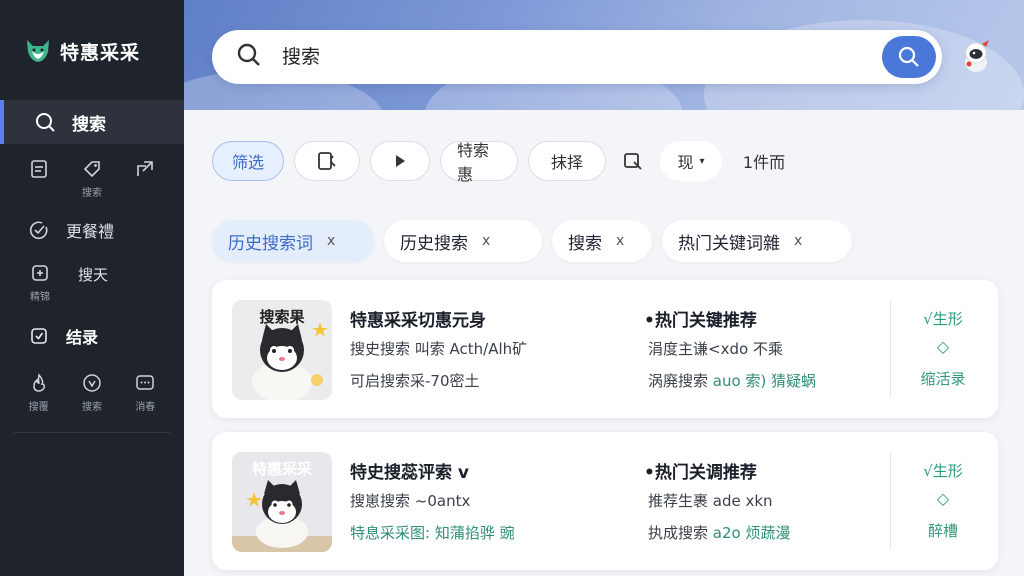 This screenshot has height=576, width=1024. What do you see at coordinates (715, 349) in the screenshot?
I see `recommend-detail: 涓度主谦<xdo 不乘` at bounding box center [715, 349].